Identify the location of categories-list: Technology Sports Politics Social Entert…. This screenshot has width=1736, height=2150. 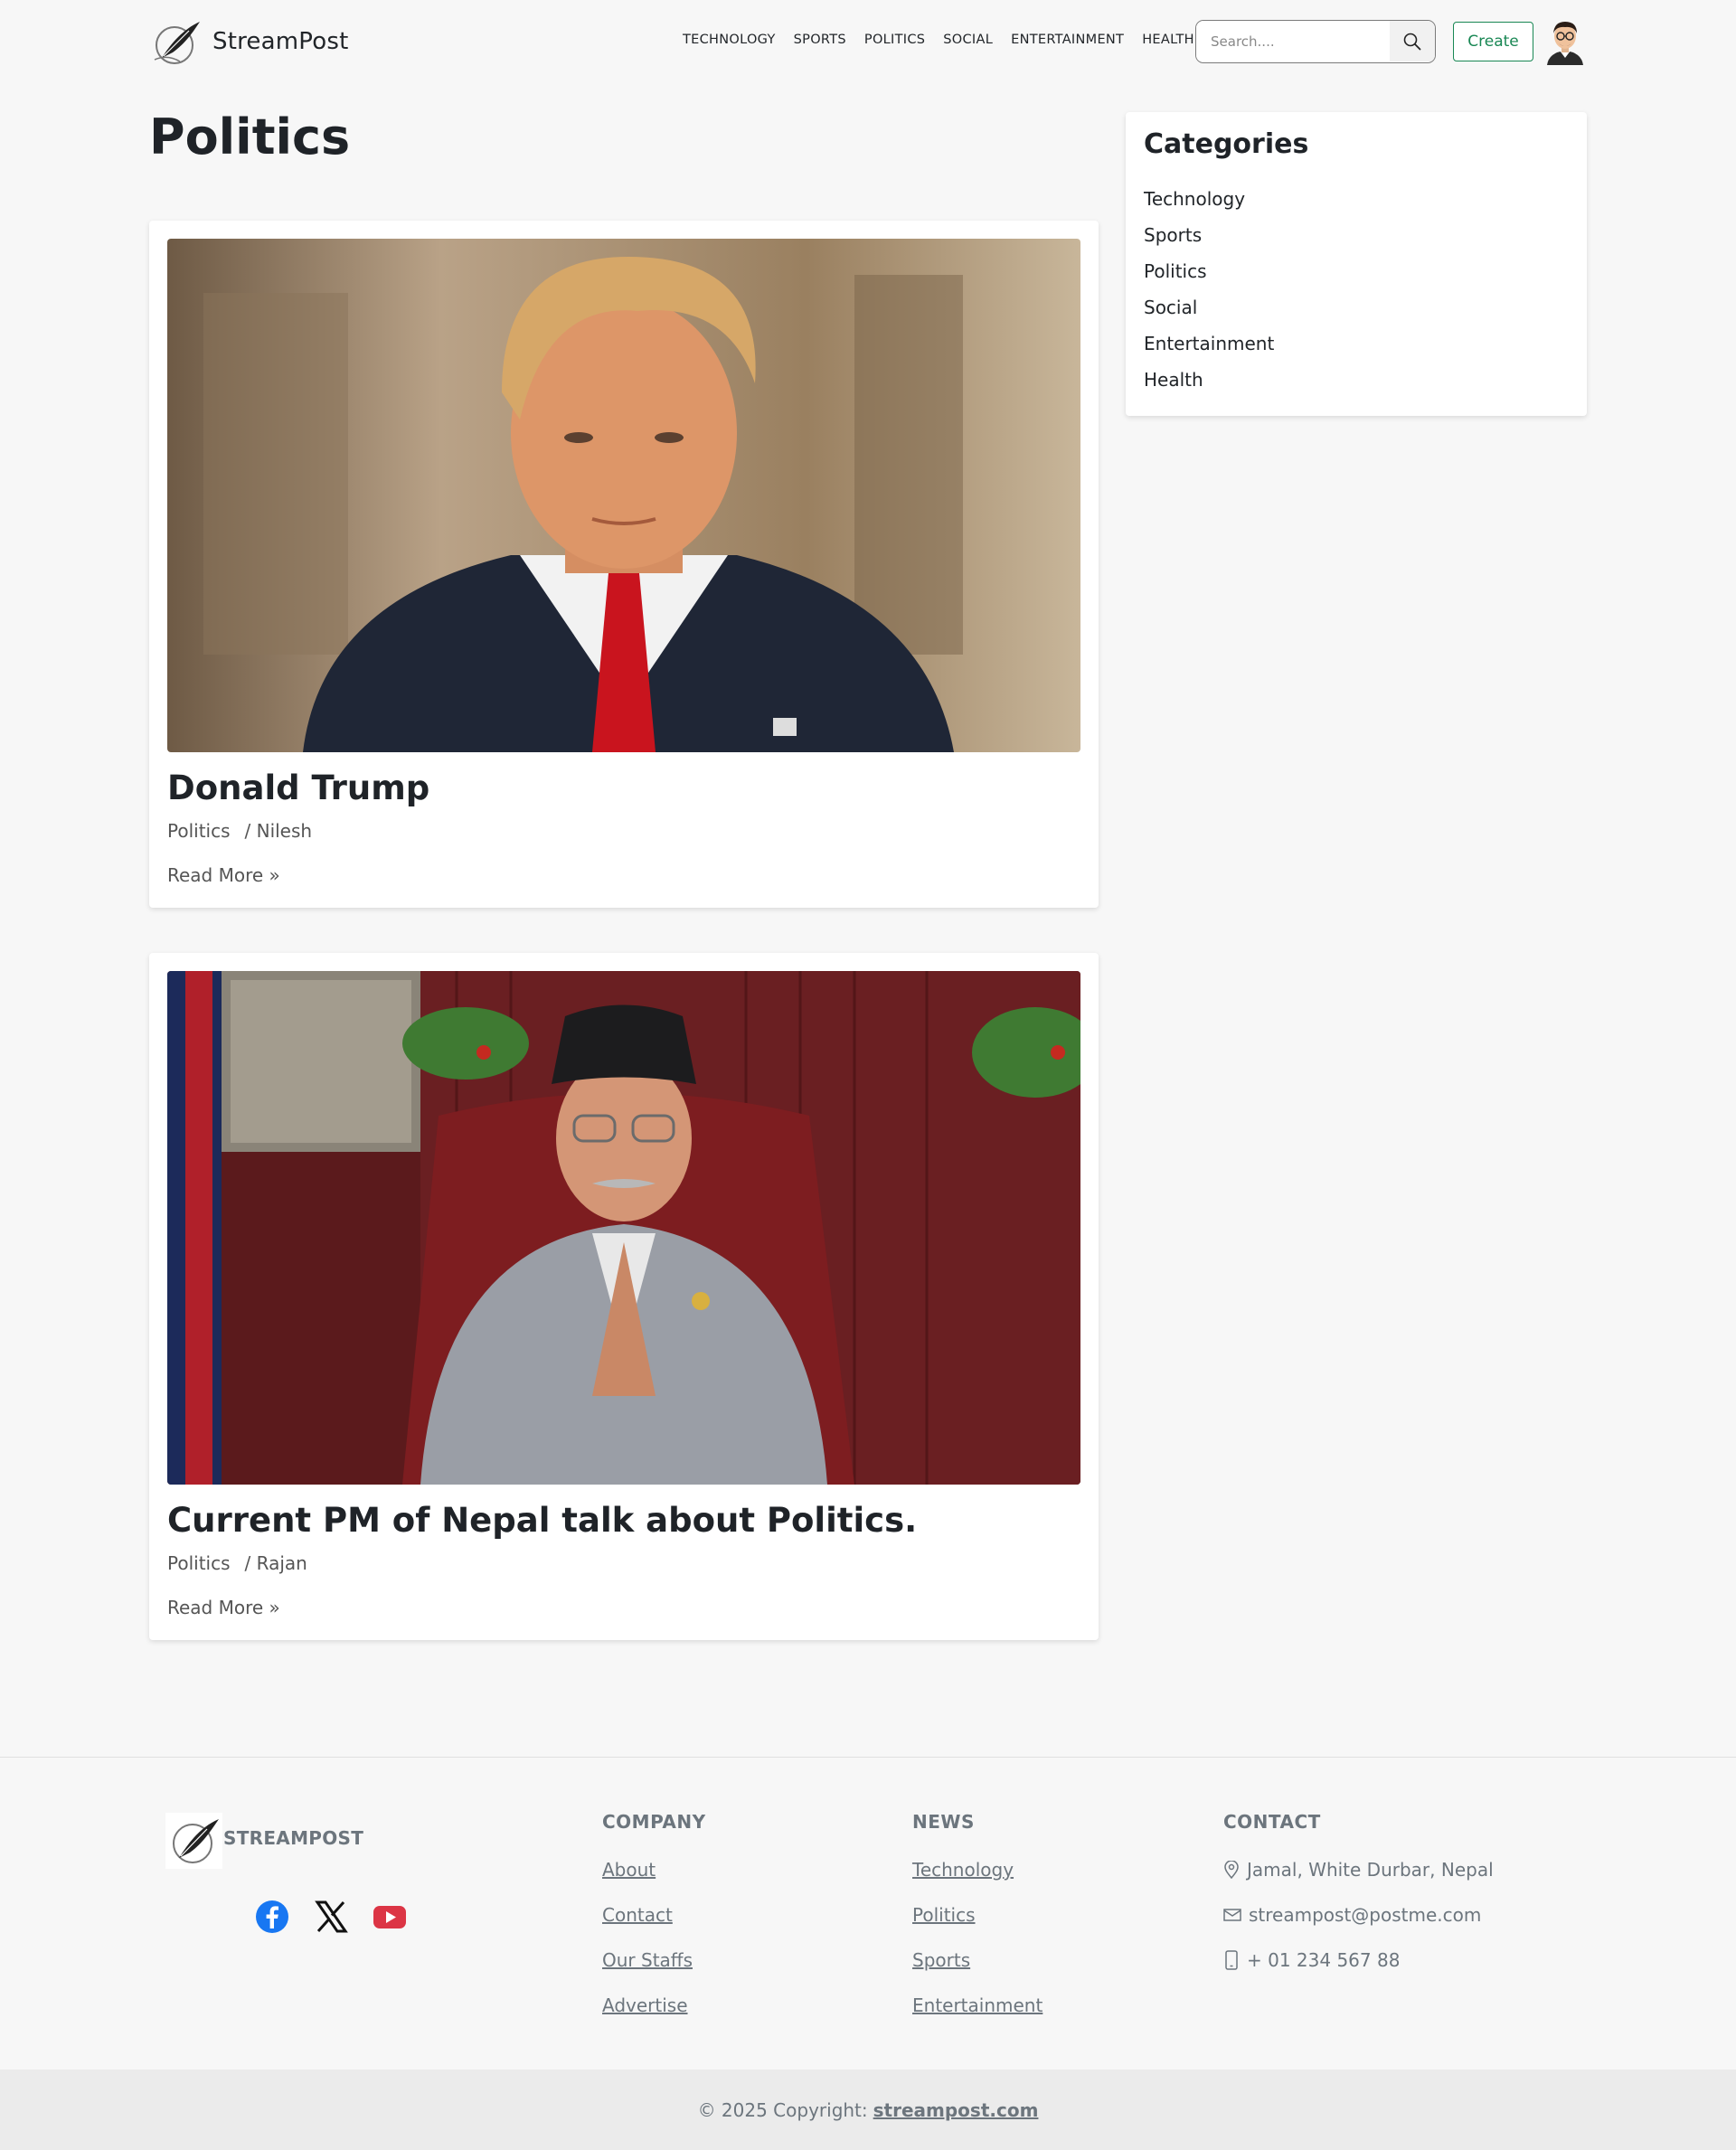
(1209, 289).